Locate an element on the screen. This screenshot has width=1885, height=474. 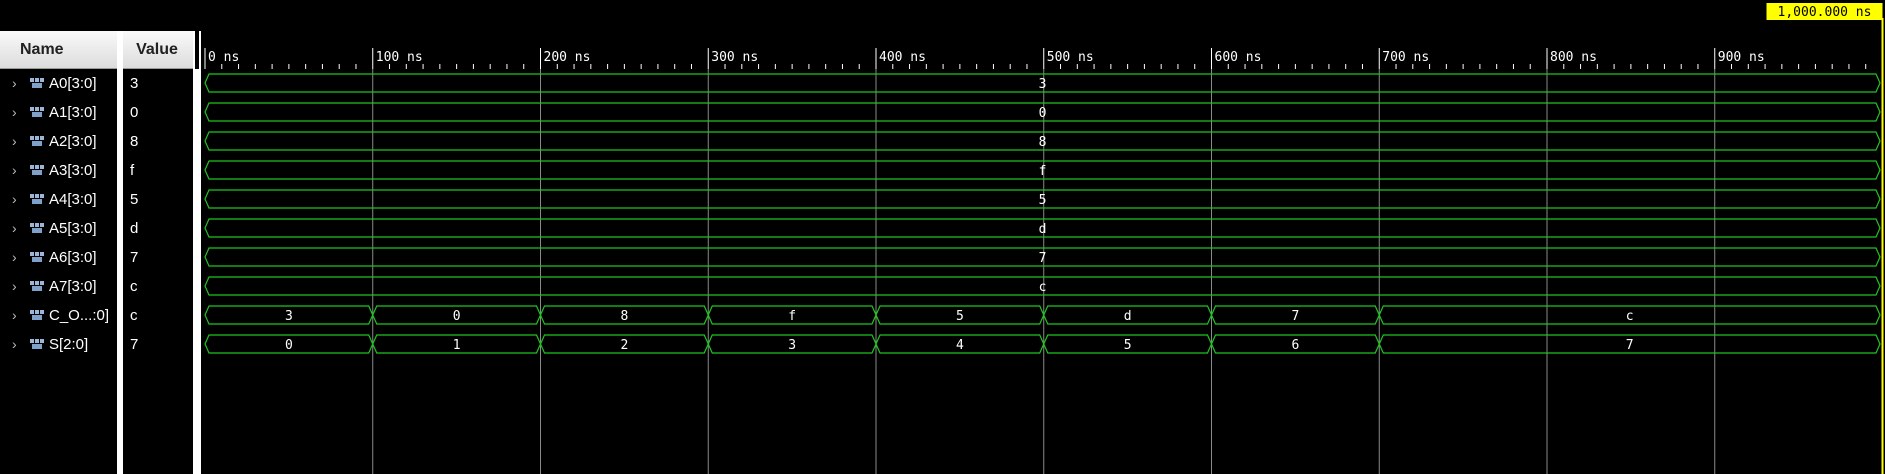
signal-row: › A6[3:0] 7 is located at coordinates (97, 257).